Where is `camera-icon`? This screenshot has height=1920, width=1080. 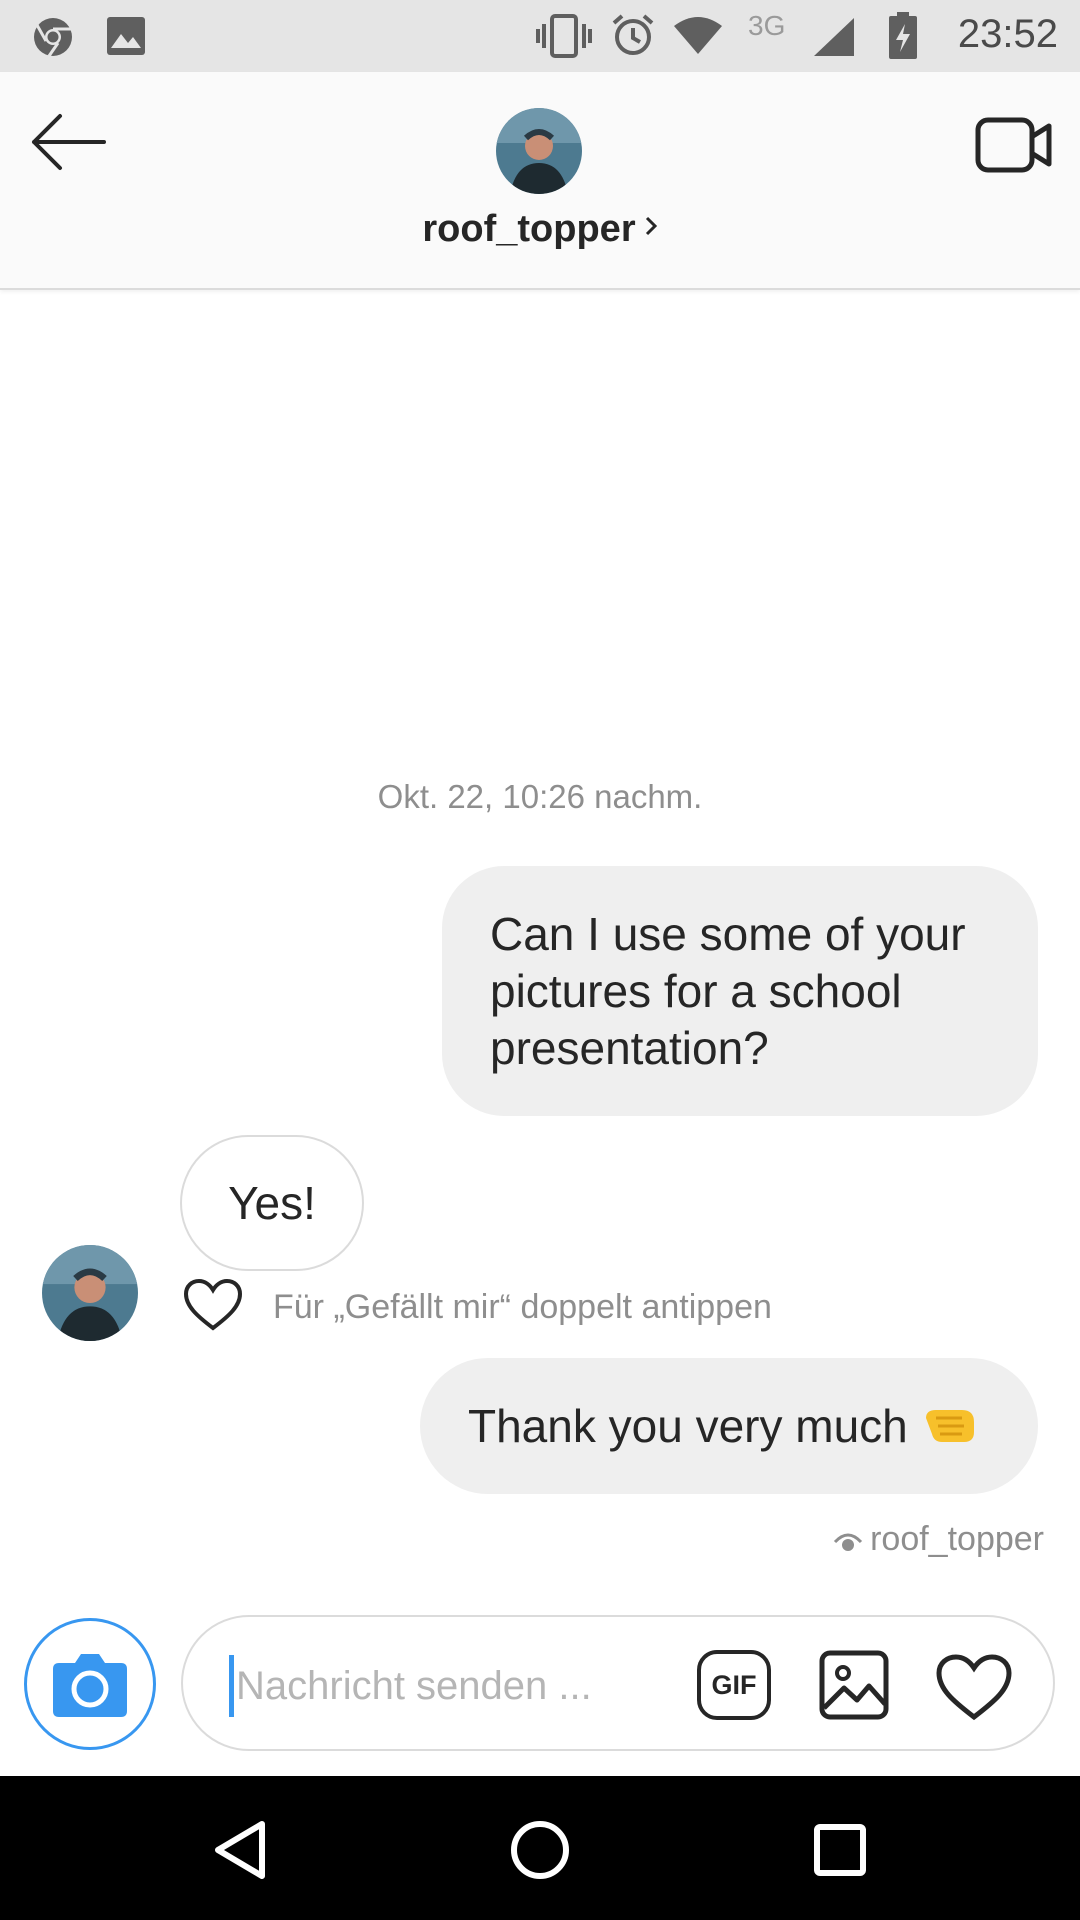
camera-icon is located at coordinates (90, 1685).